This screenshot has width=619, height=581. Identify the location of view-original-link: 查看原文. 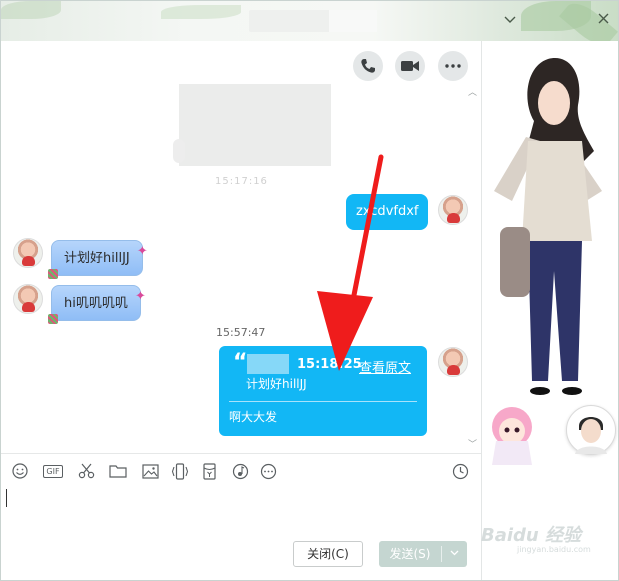
(385, 366).